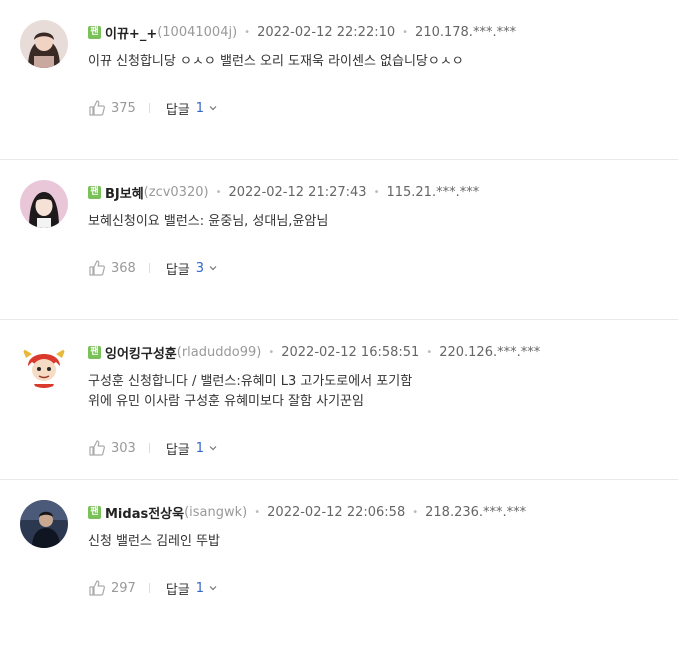  Describe the element at coordinates (144, 512) in the screenshot. I see `nickname: Midas전상욱` at that location.